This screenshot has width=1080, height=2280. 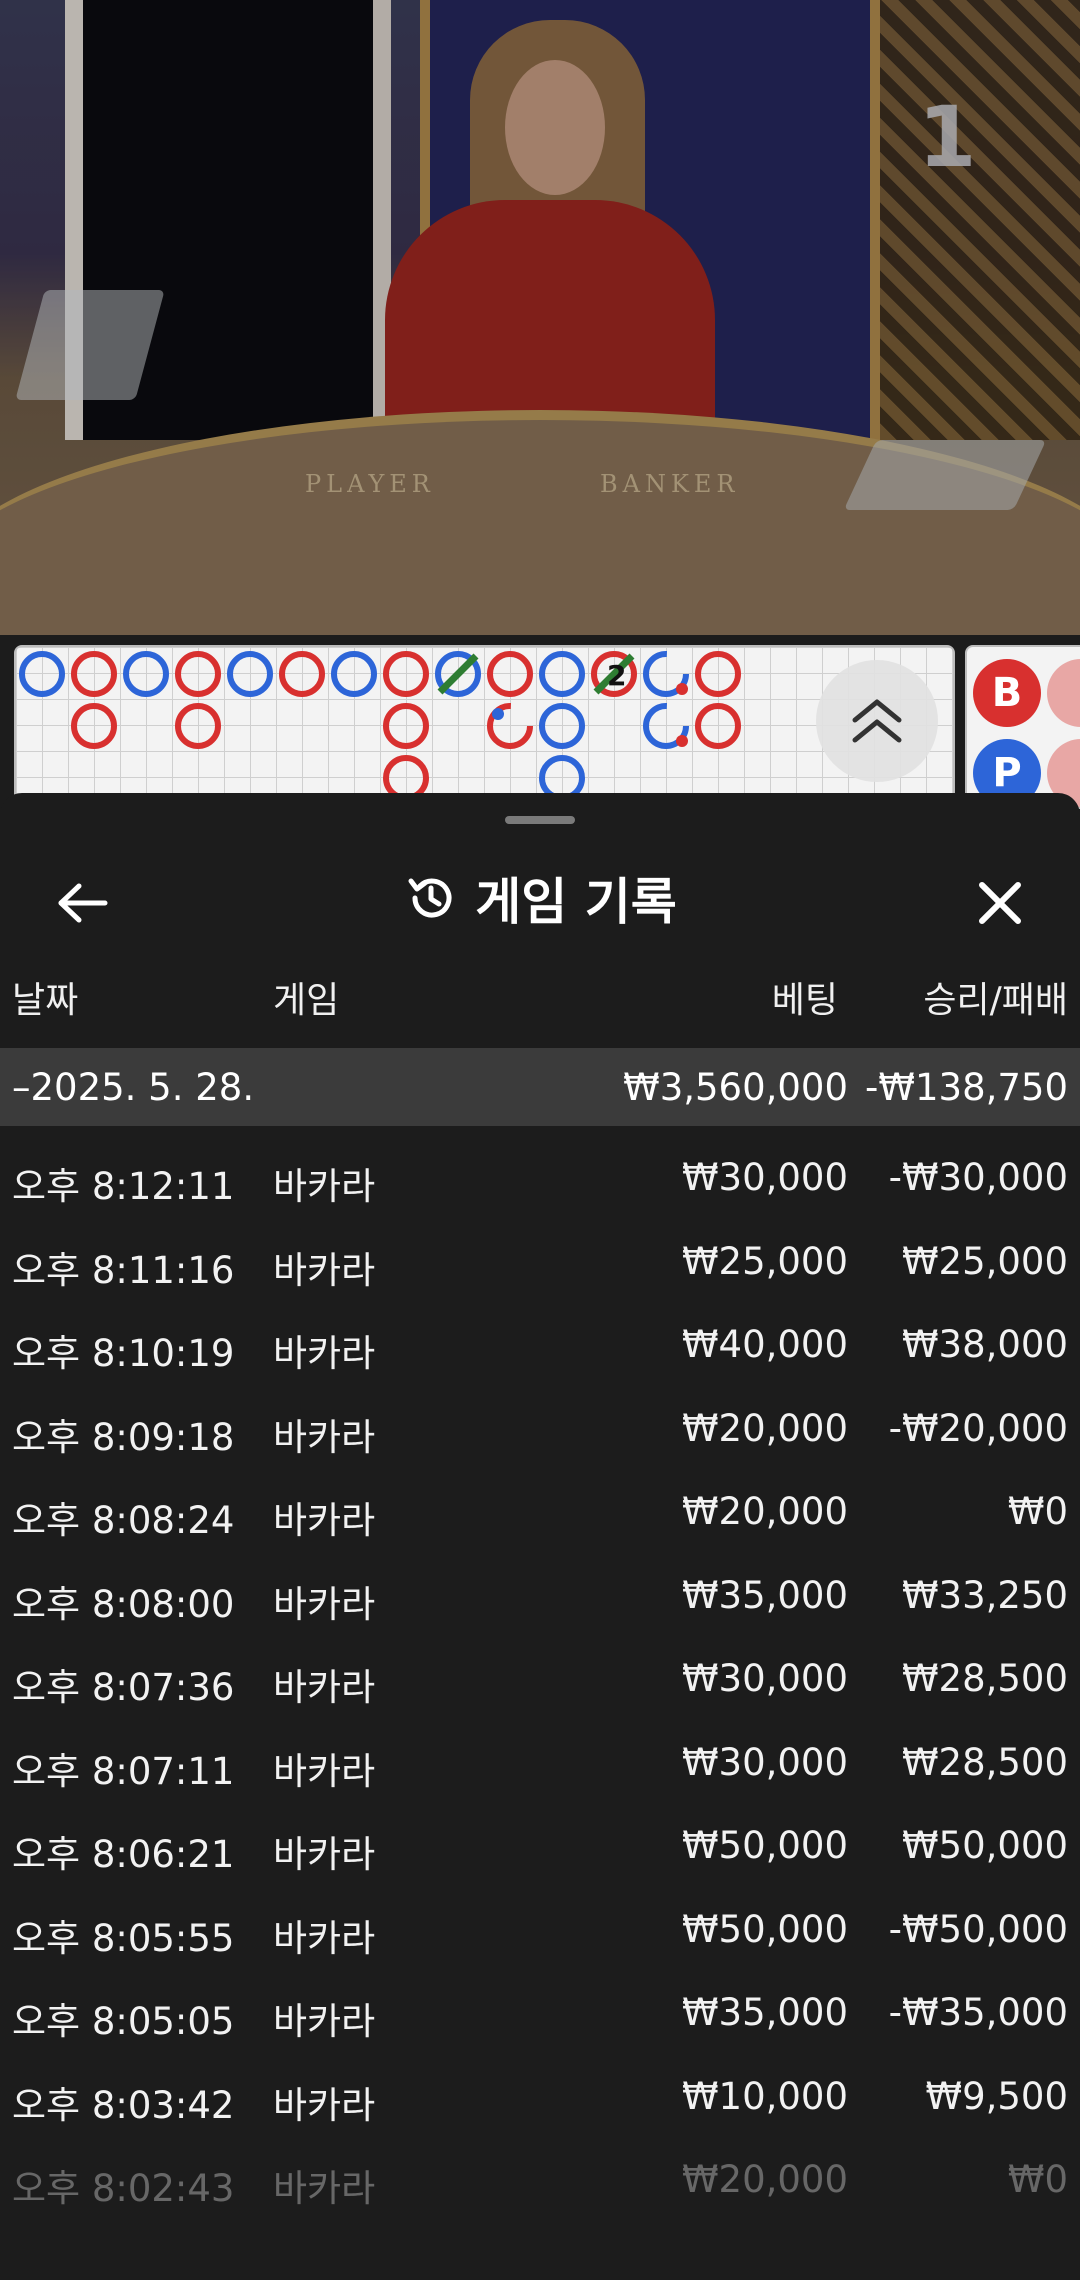 I want to click on history-row: 오후 8:05:05 바카라 ₩35,000 -₩35,000, so click(x=540, y=2015).